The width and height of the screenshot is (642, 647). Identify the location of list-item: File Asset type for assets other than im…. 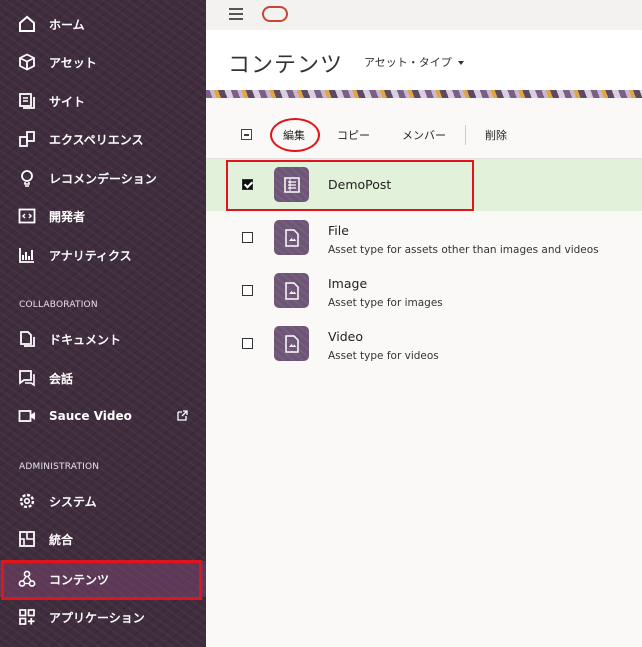
(424, 238).